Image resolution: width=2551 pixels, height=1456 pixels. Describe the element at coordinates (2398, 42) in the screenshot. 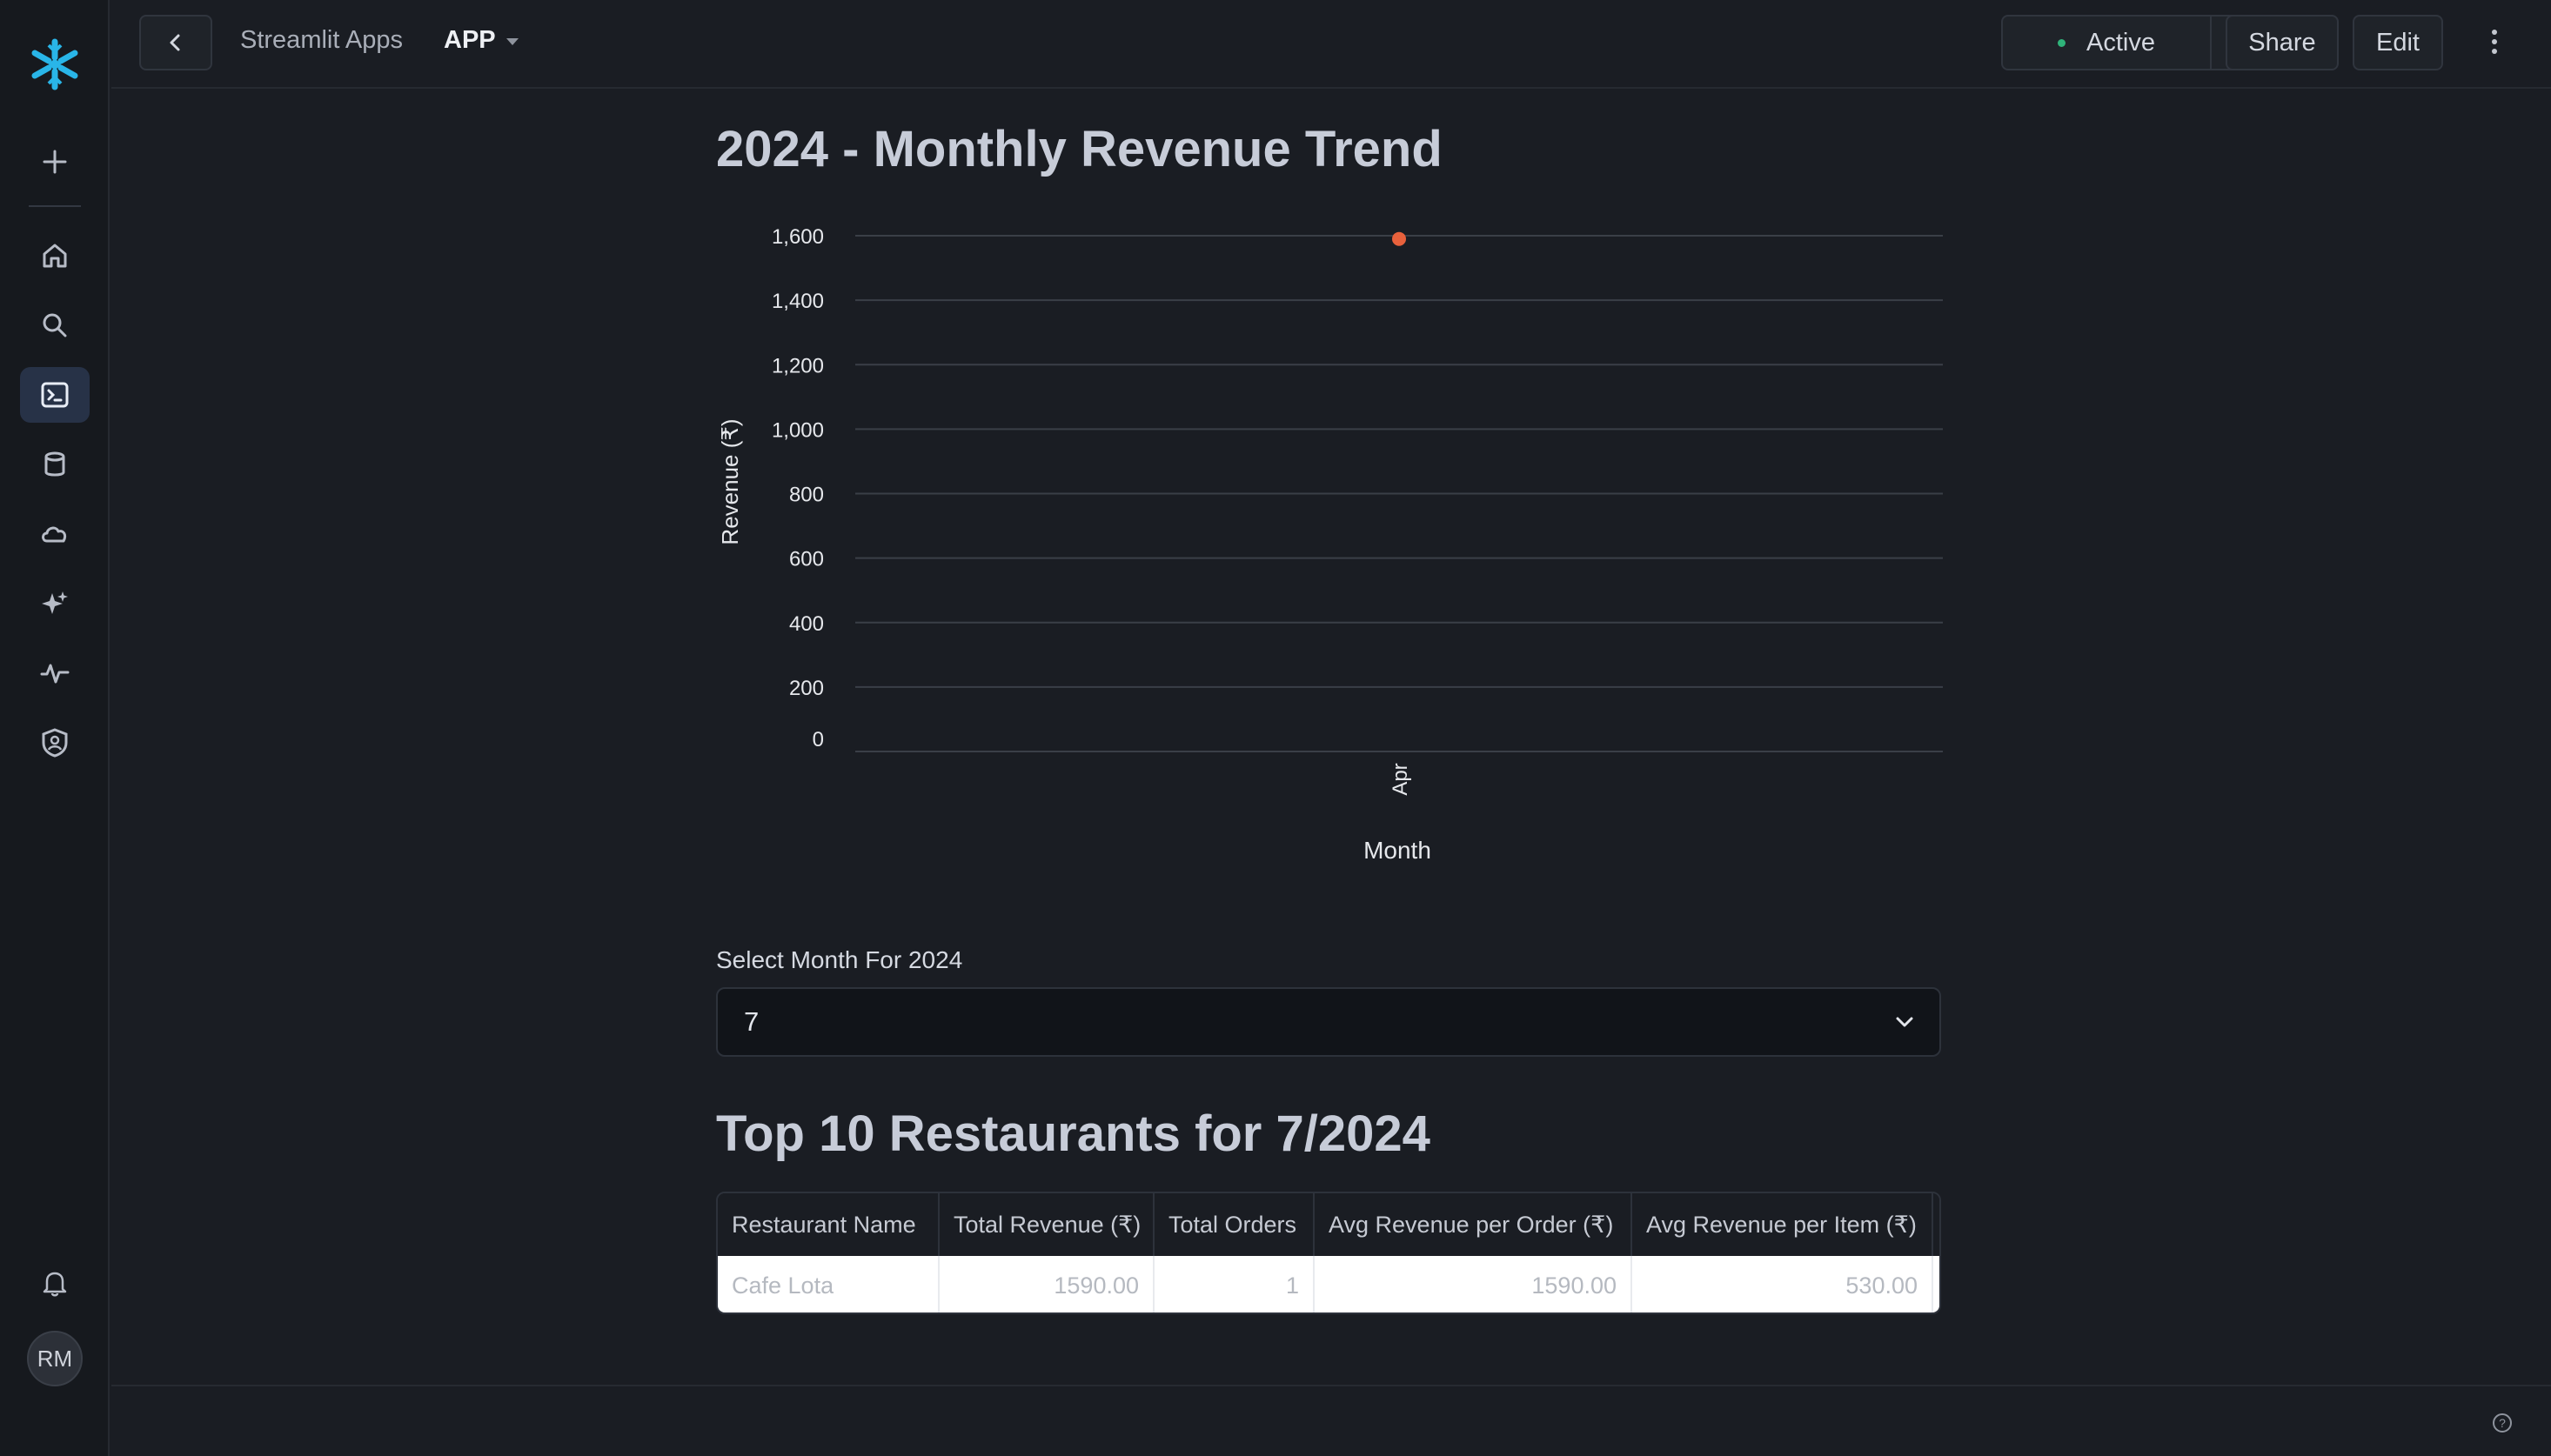

I see `edit-button: Edit` at that location.